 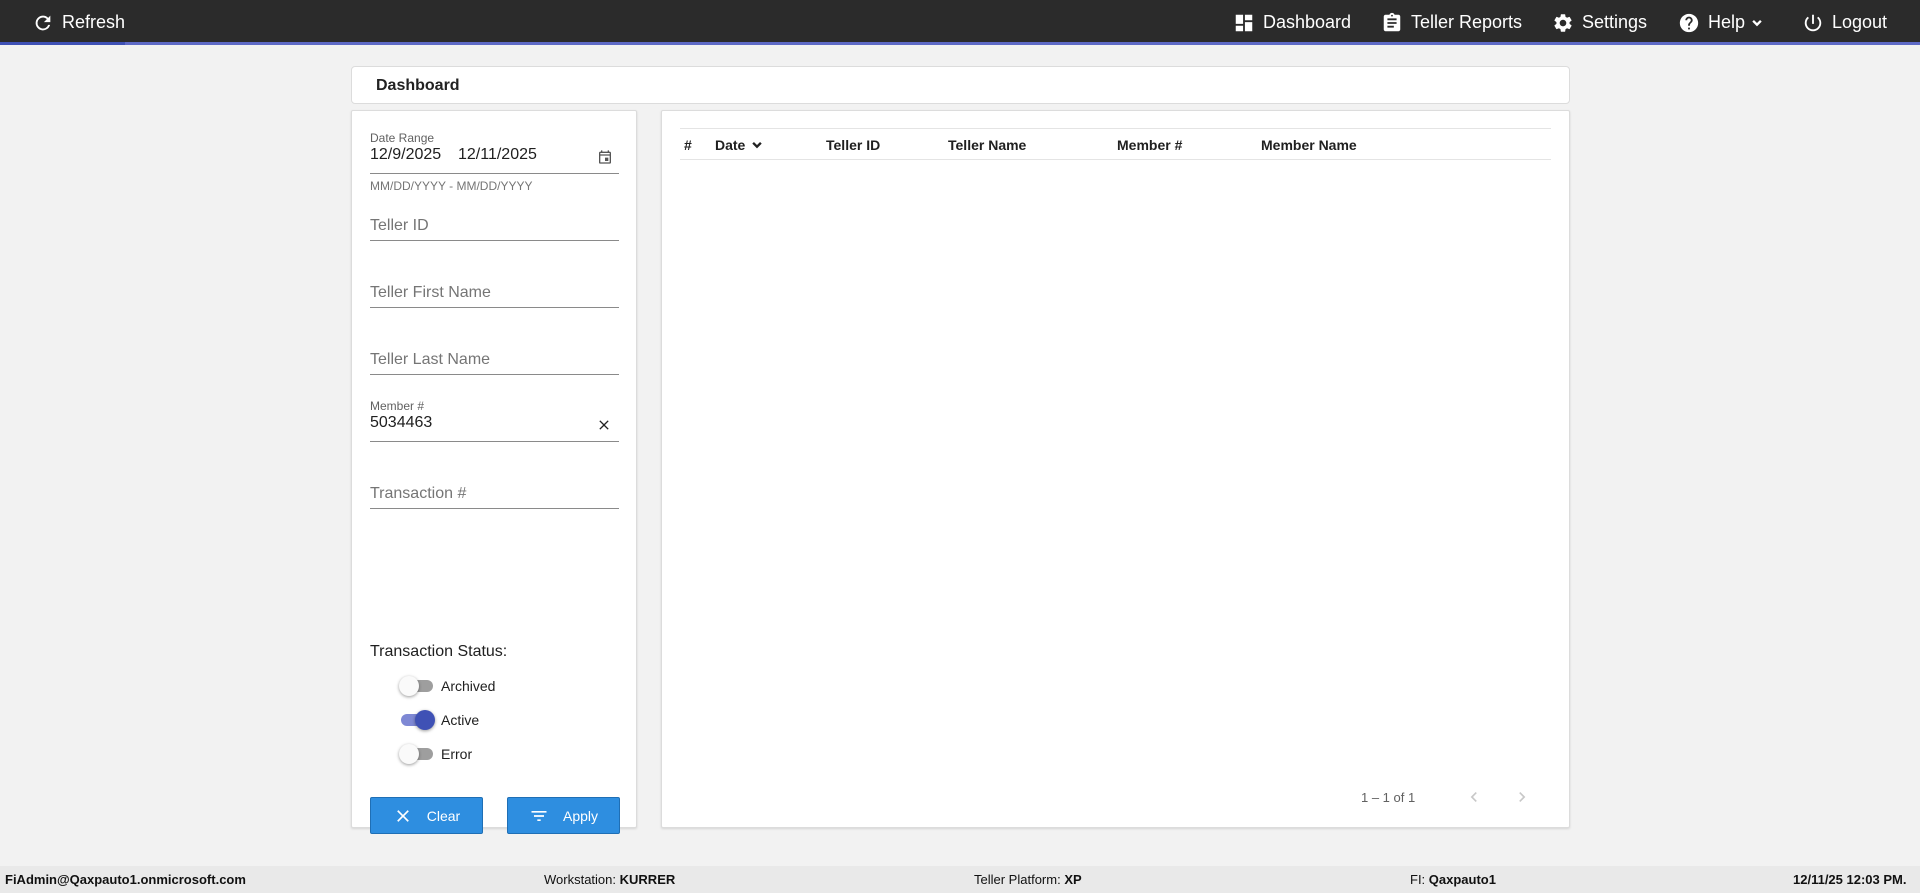 What do you see at coordinates (435, 754) in the screenshot?
I see `toggle-error: Error` at bounding box center [435, 754].